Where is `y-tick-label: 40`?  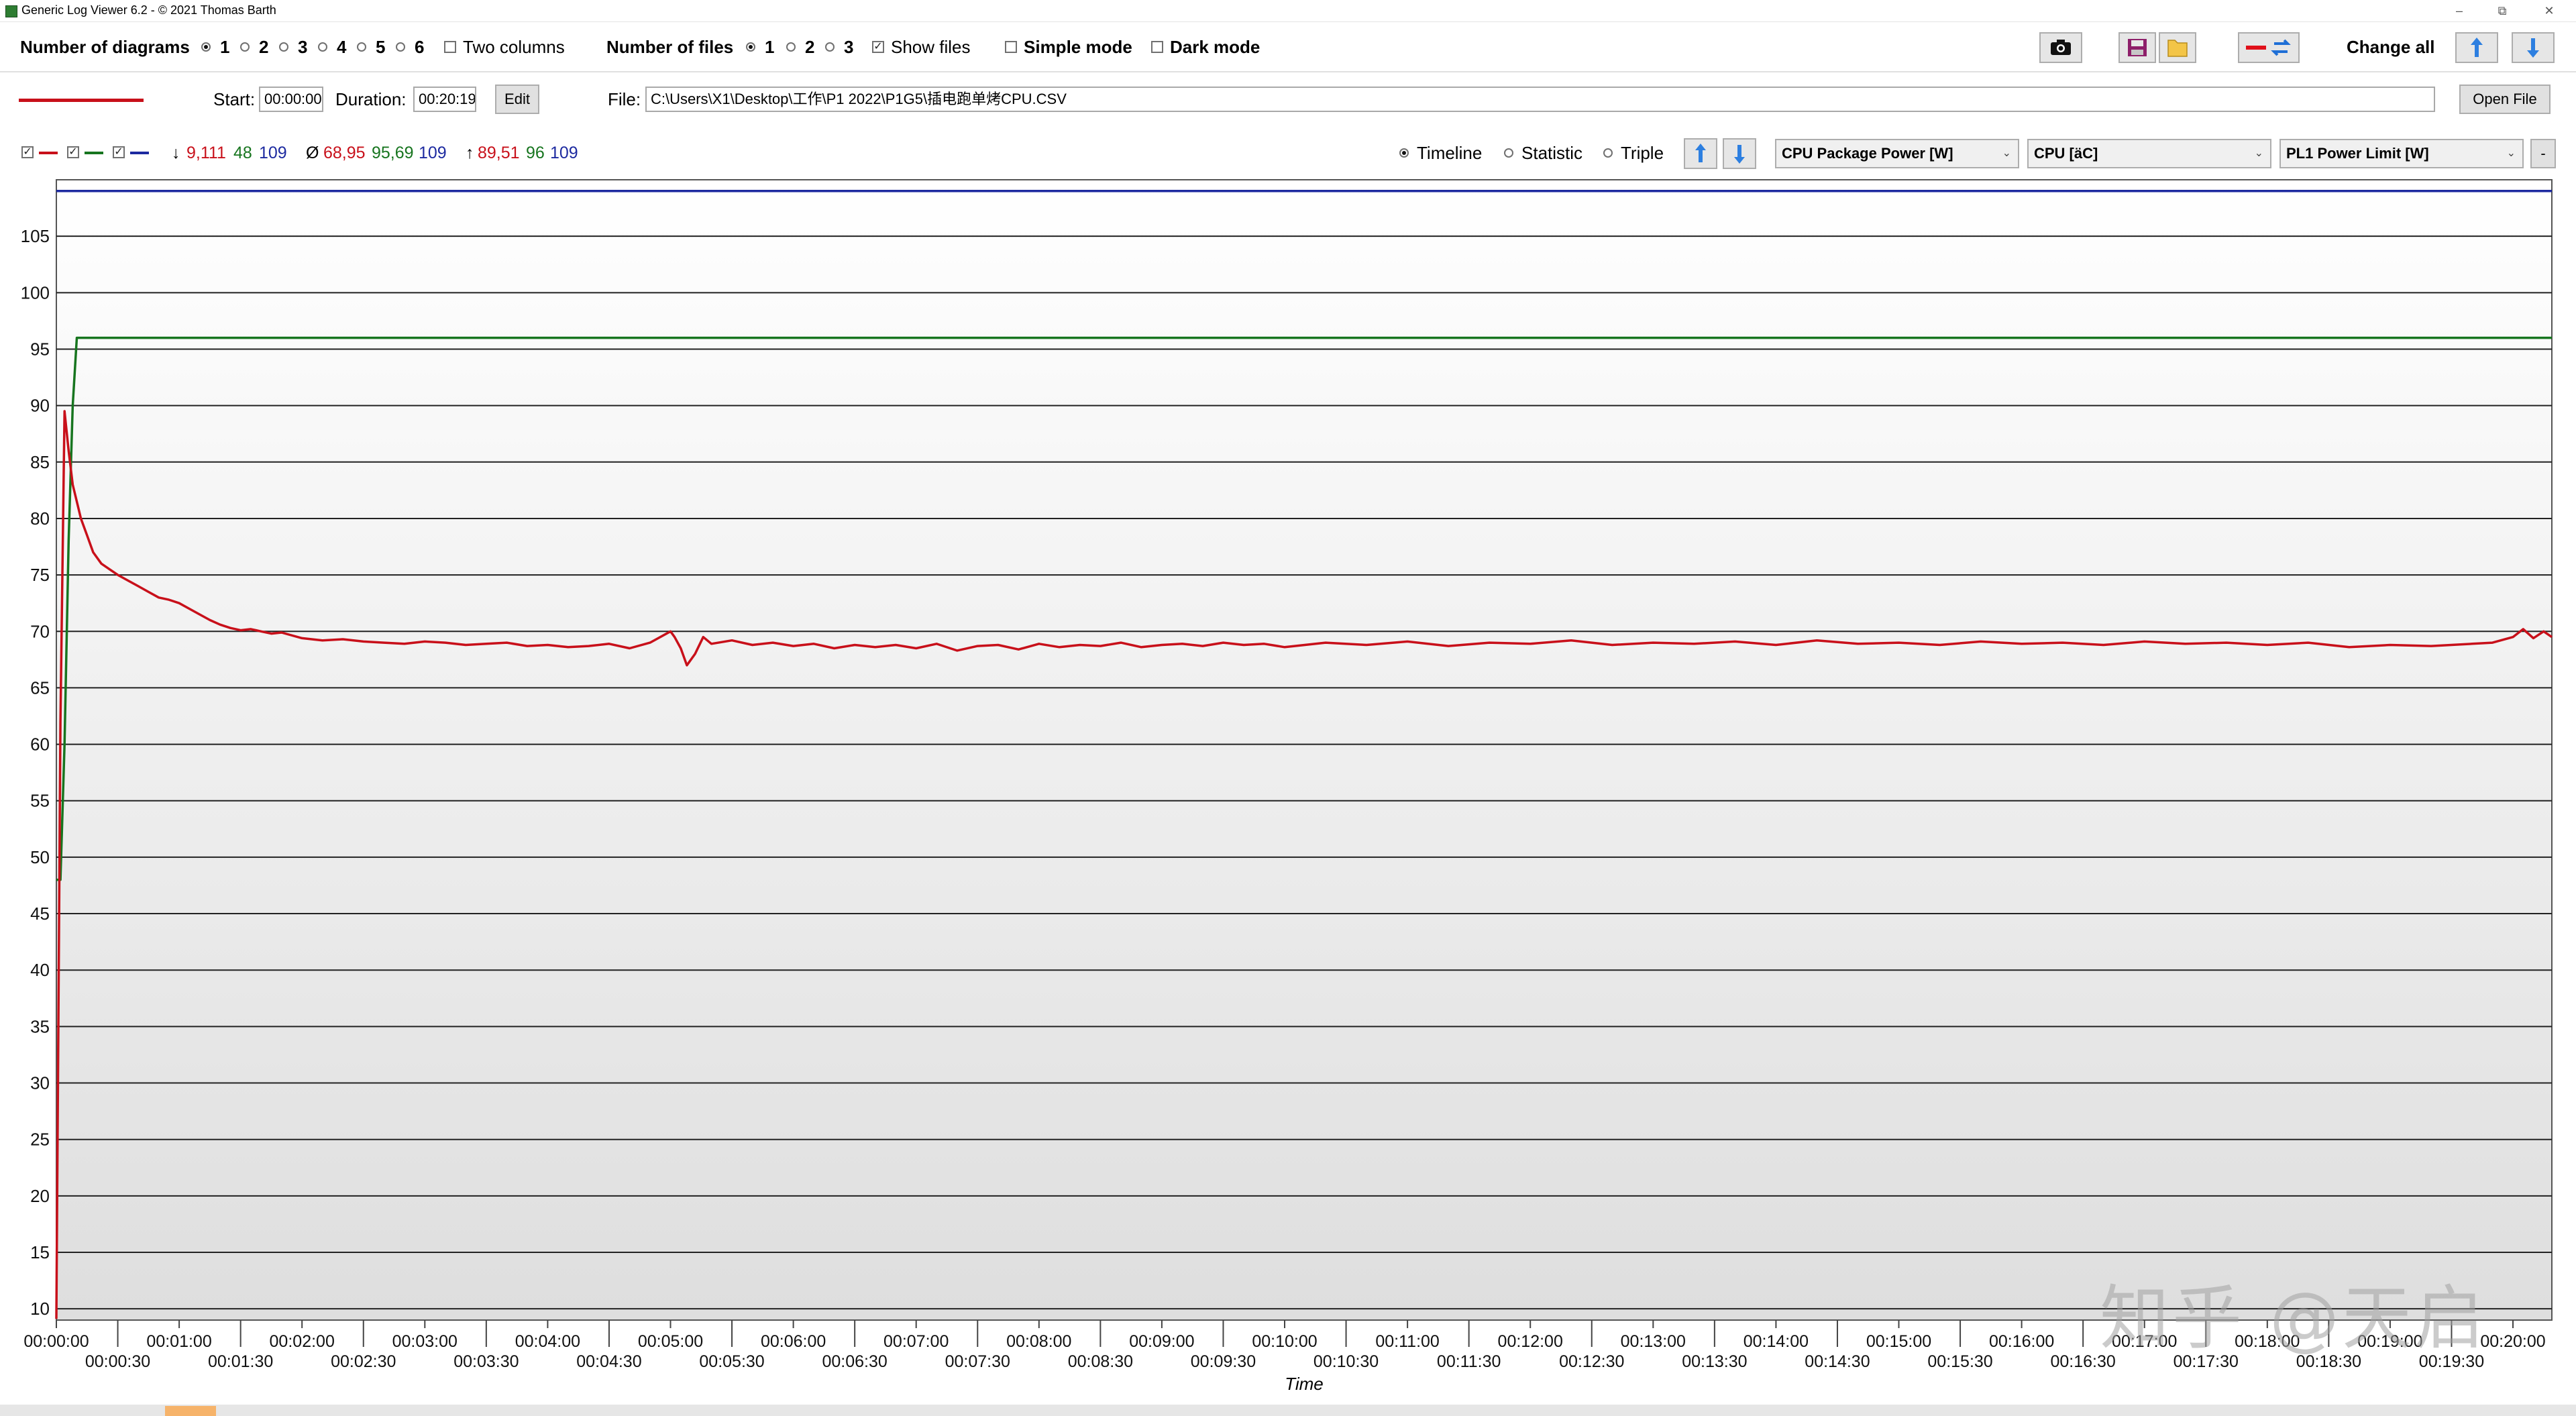 y-tick-label: 40 is located at coordinates (40, 970).